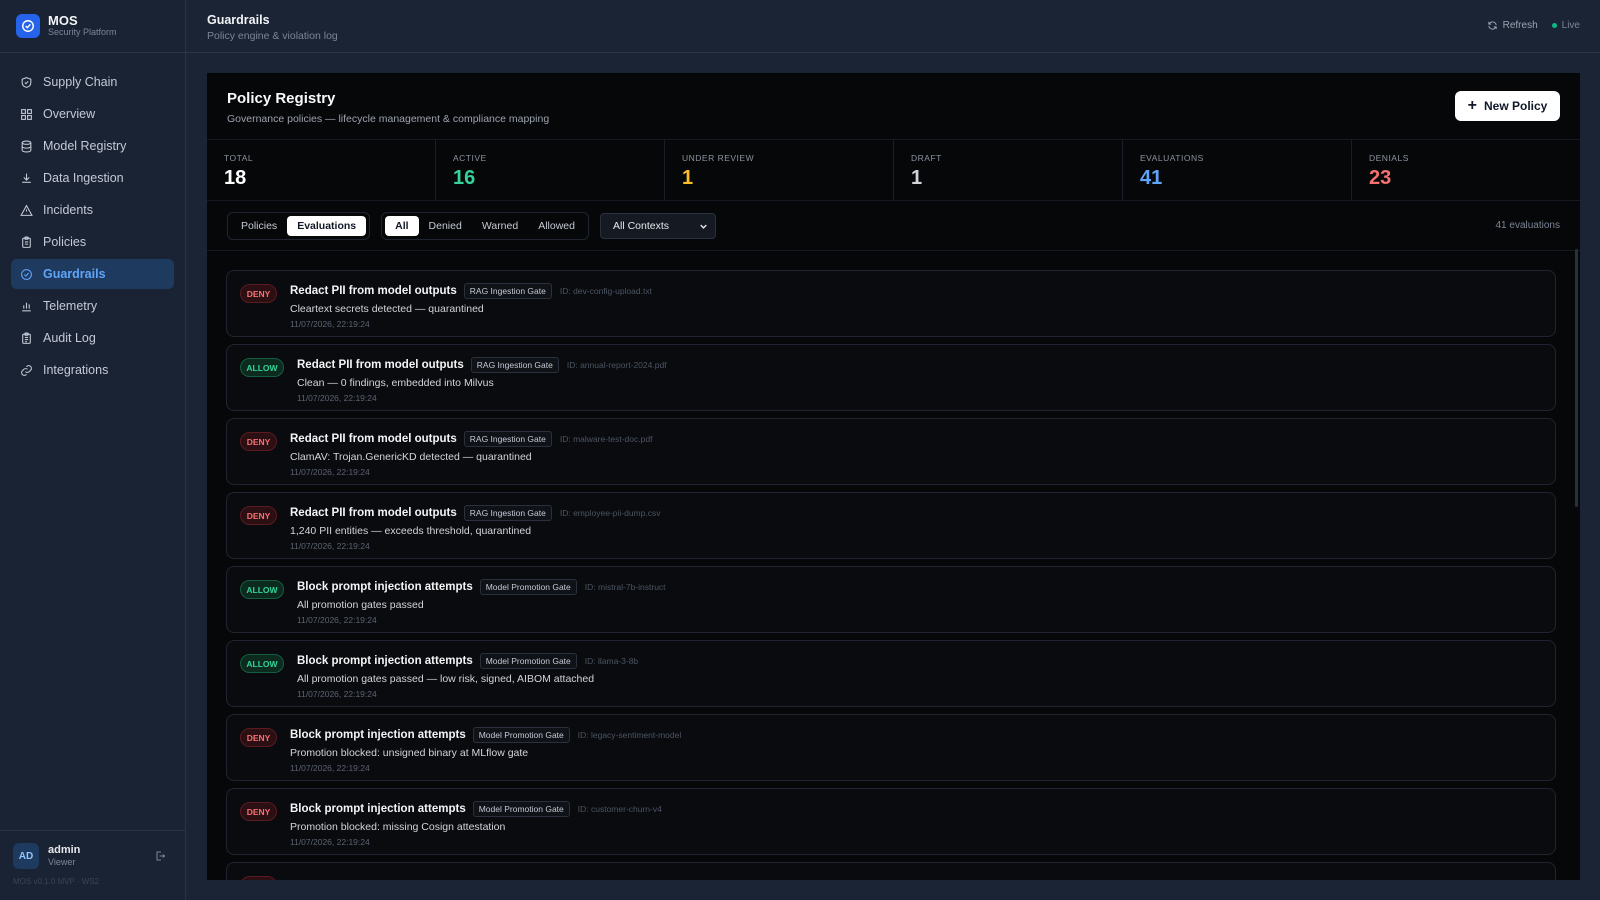  Describe the element at coordinates (610, 513) in the screenshot. I see `resource-id: ID: employee-pii-dump.csv` at that location.